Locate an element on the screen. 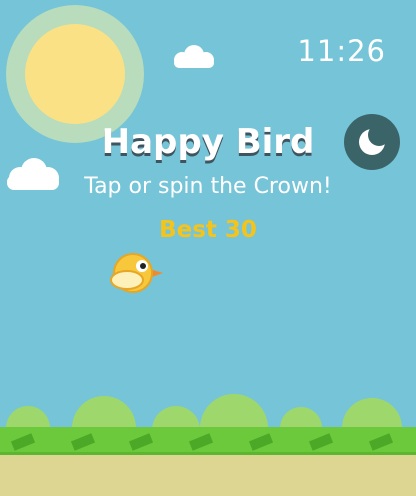 The image size is (416, 496). moon-icon is located at coordinates (374, 139).